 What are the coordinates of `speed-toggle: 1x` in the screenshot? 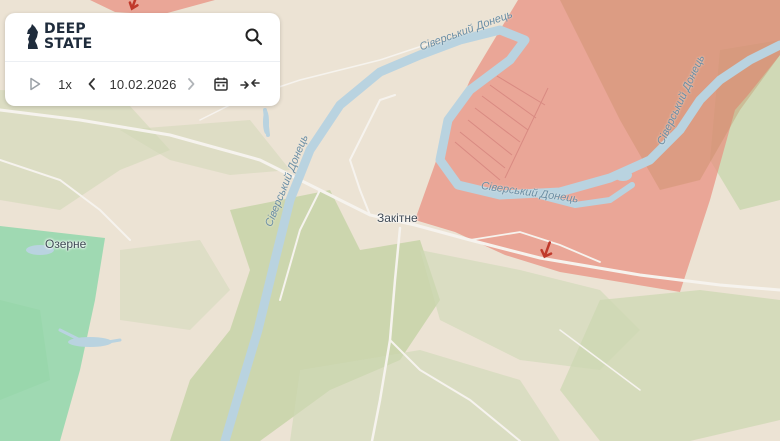 It's located at (65, 84).